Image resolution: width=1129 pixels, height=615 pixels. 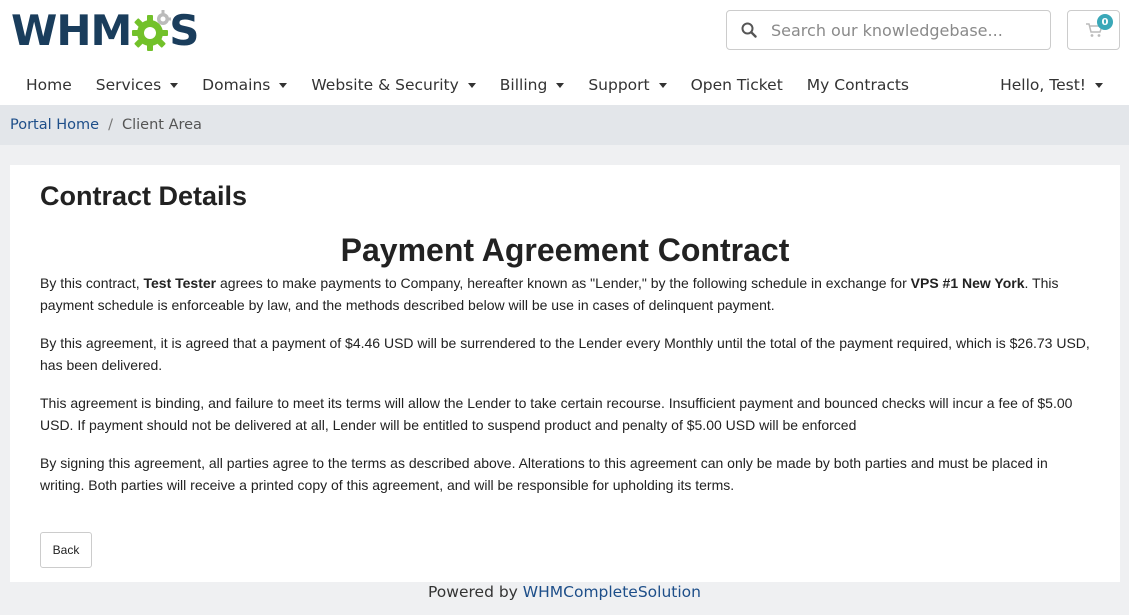 What do you see at coordinates (71, 30) in the screenshot?
I see `logo-text-prefix: WHM` at bounding box center [71, 30].